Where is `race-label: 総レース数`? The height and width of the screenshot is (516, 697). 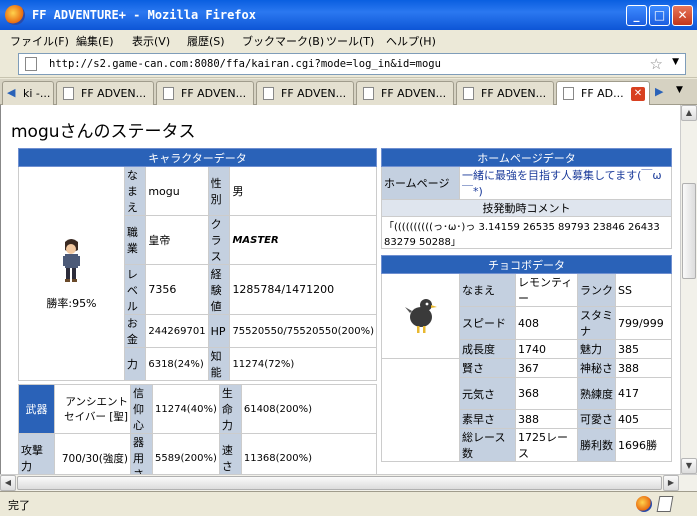
race-label: 総レース数 is located at coordinates (487, 445).